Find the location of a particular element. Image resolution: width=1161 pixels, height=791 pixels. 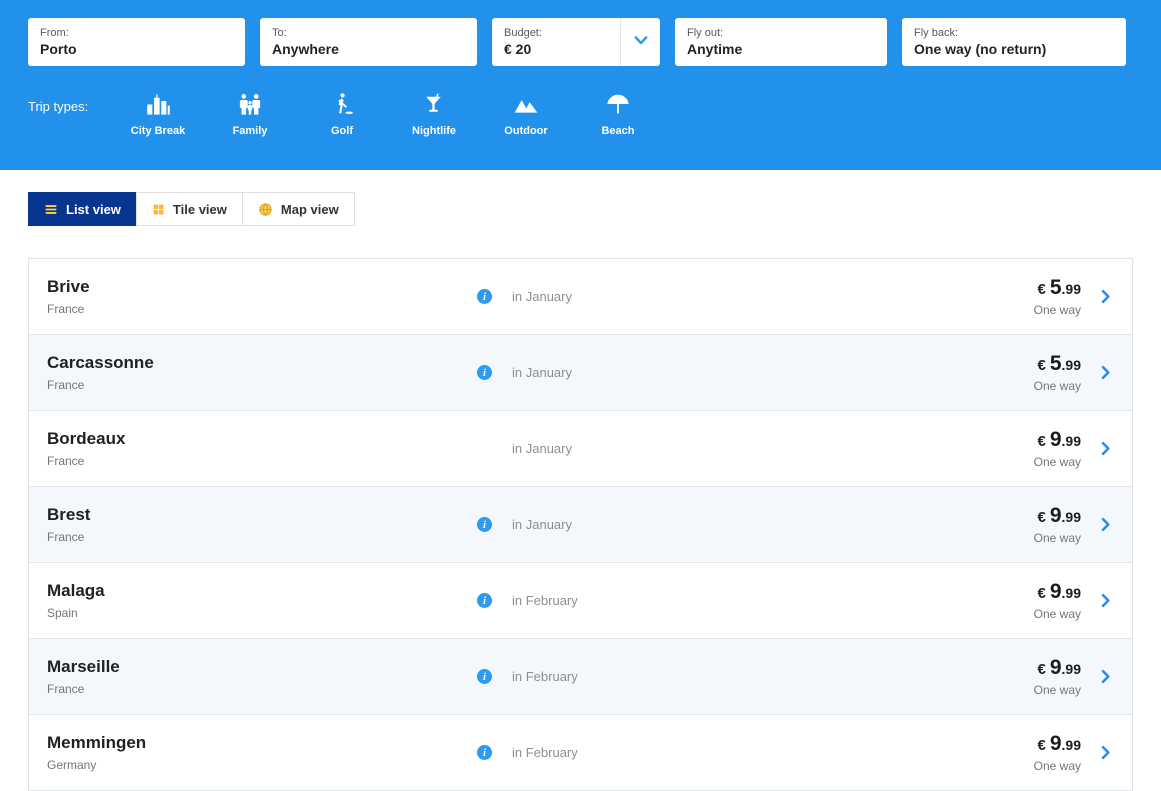

result-row: Brive France in January €5.99 One way is located at coordinates (580, 297).